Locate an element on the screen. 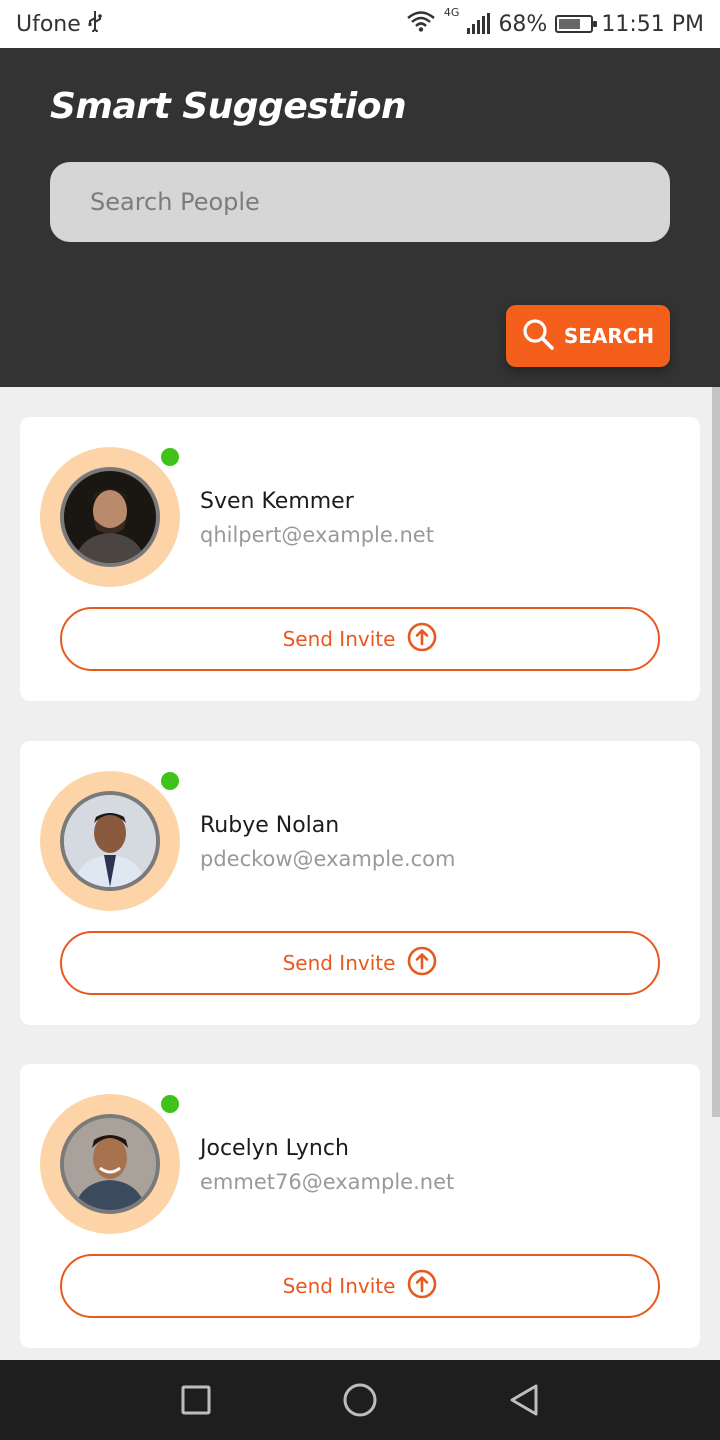 This screenshot has height=1440, width=720. system-nav-bar is located at coordinates (360, 1400).